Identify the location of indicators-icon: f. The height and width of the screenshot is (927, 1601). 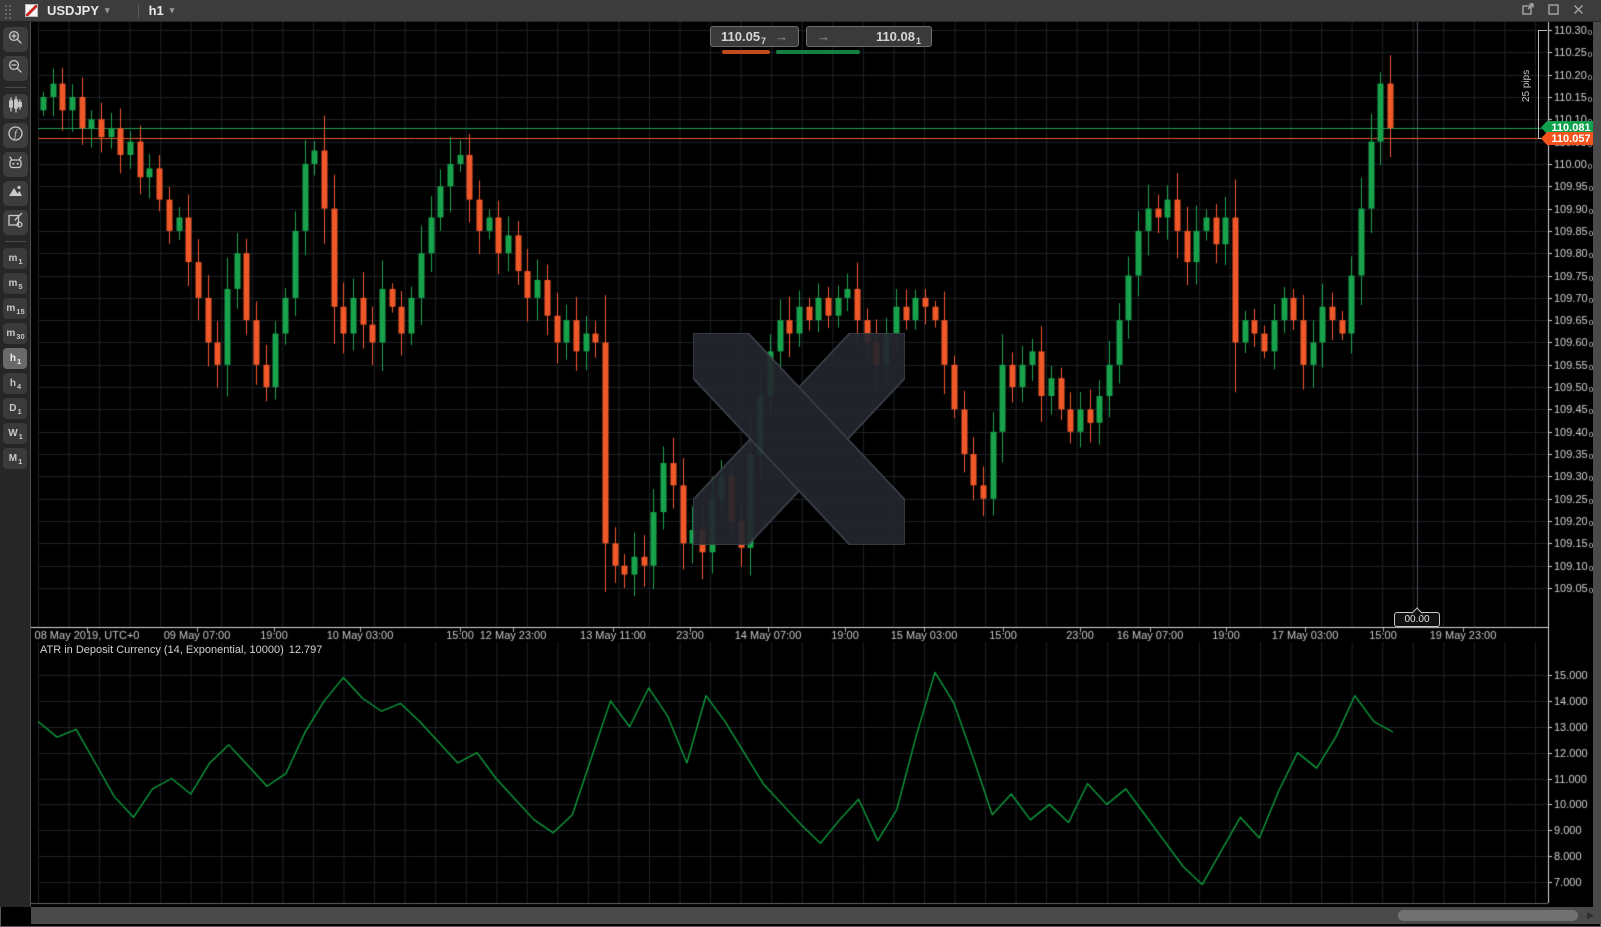
(15, 136).